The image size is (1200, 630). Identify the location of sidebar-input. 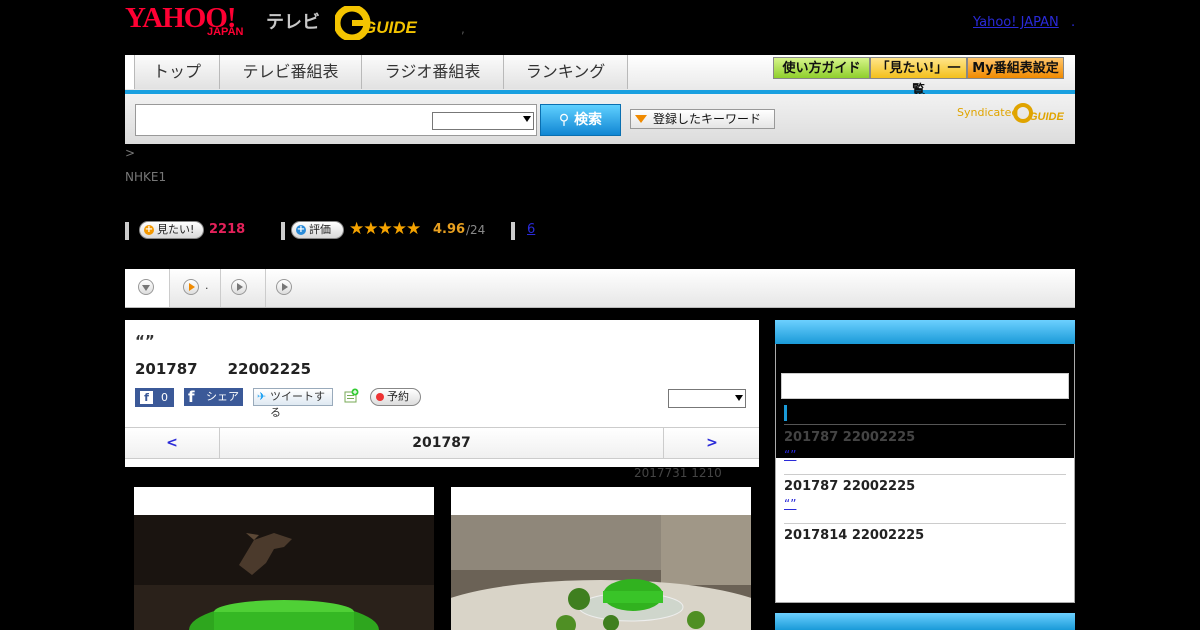
(925, 386).